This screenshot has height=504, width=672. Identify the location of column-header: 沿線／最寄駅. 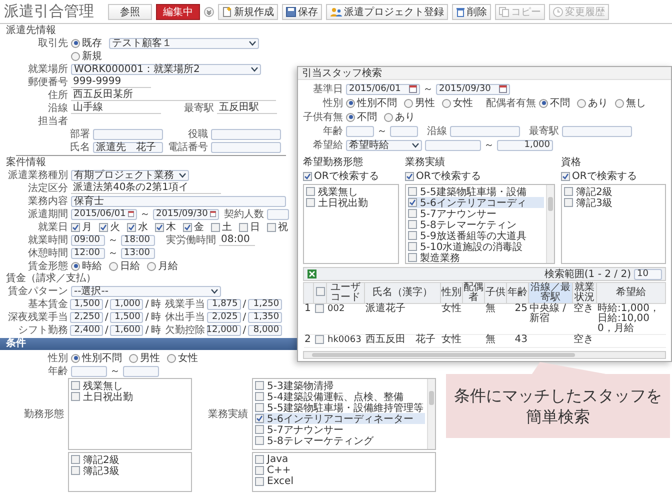
(550, 293).